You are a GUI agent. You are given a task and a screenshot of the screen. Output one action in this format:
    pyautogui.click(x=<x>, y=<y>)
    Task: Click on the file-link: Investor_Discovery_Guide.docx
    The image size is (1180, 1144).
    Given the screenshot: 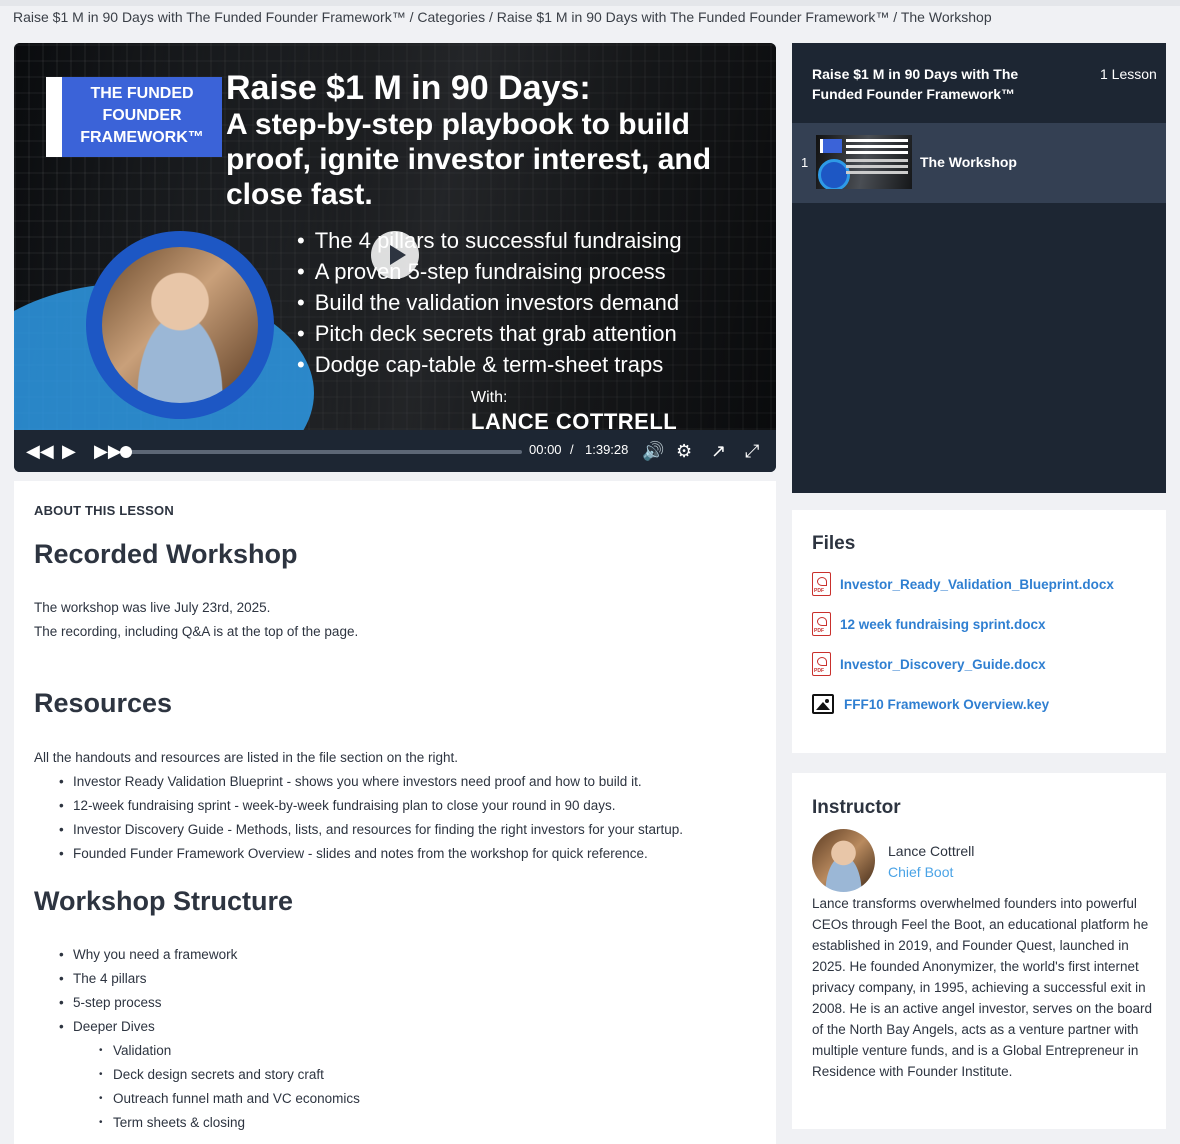 What is the action you would take?
    pyautogui.click(x=943, y=664)
    